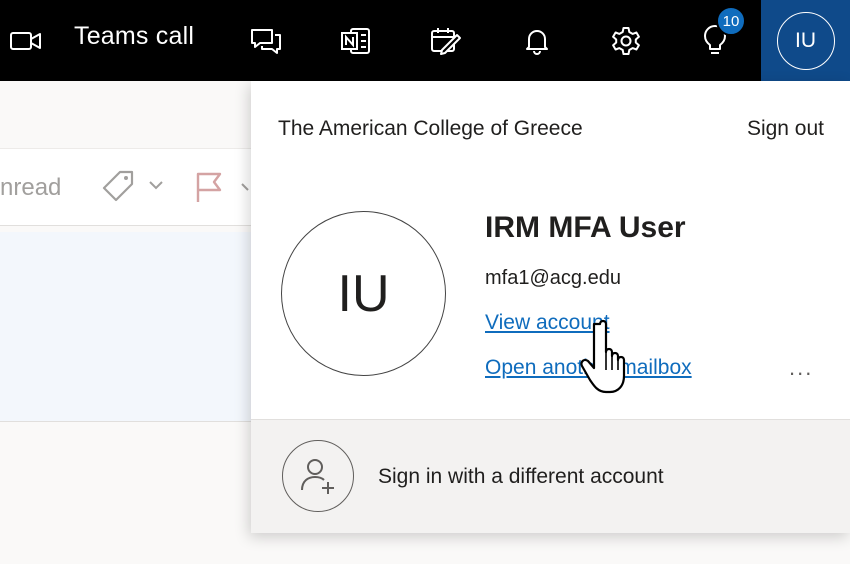 Image resolution: width=850 pixels, height=564 pixels. What do you see at coordinates (30, 188) in the screenshot?
I see `mark-unread-button: nread` at bounding box center [30, 188].